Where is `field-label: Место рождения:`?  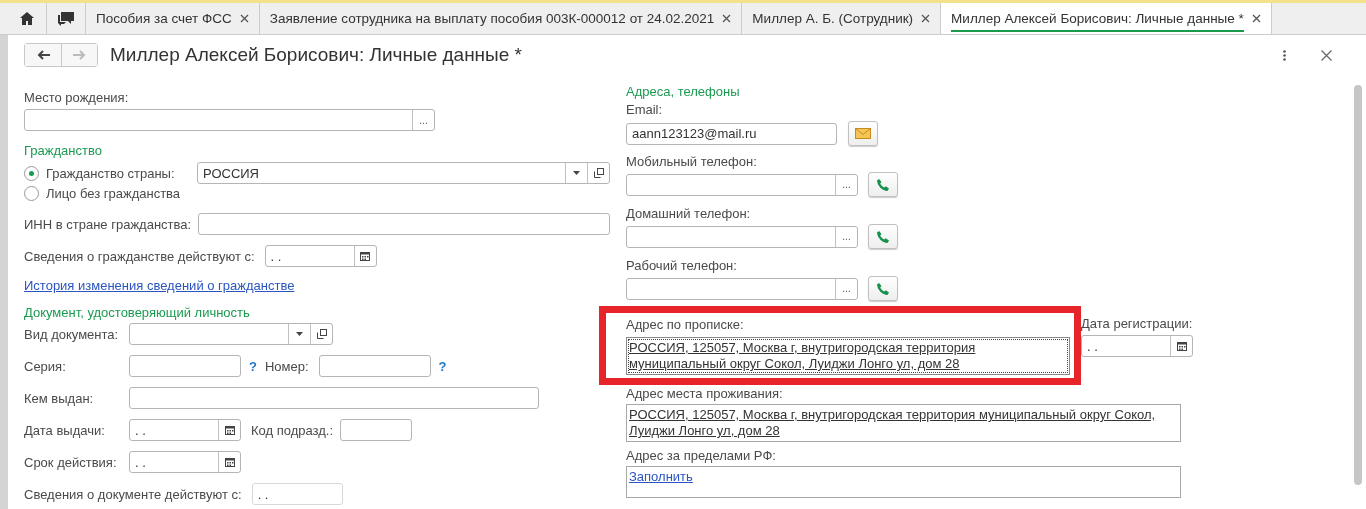
field-label: Место рождения: is located at coordinates (77, 97).